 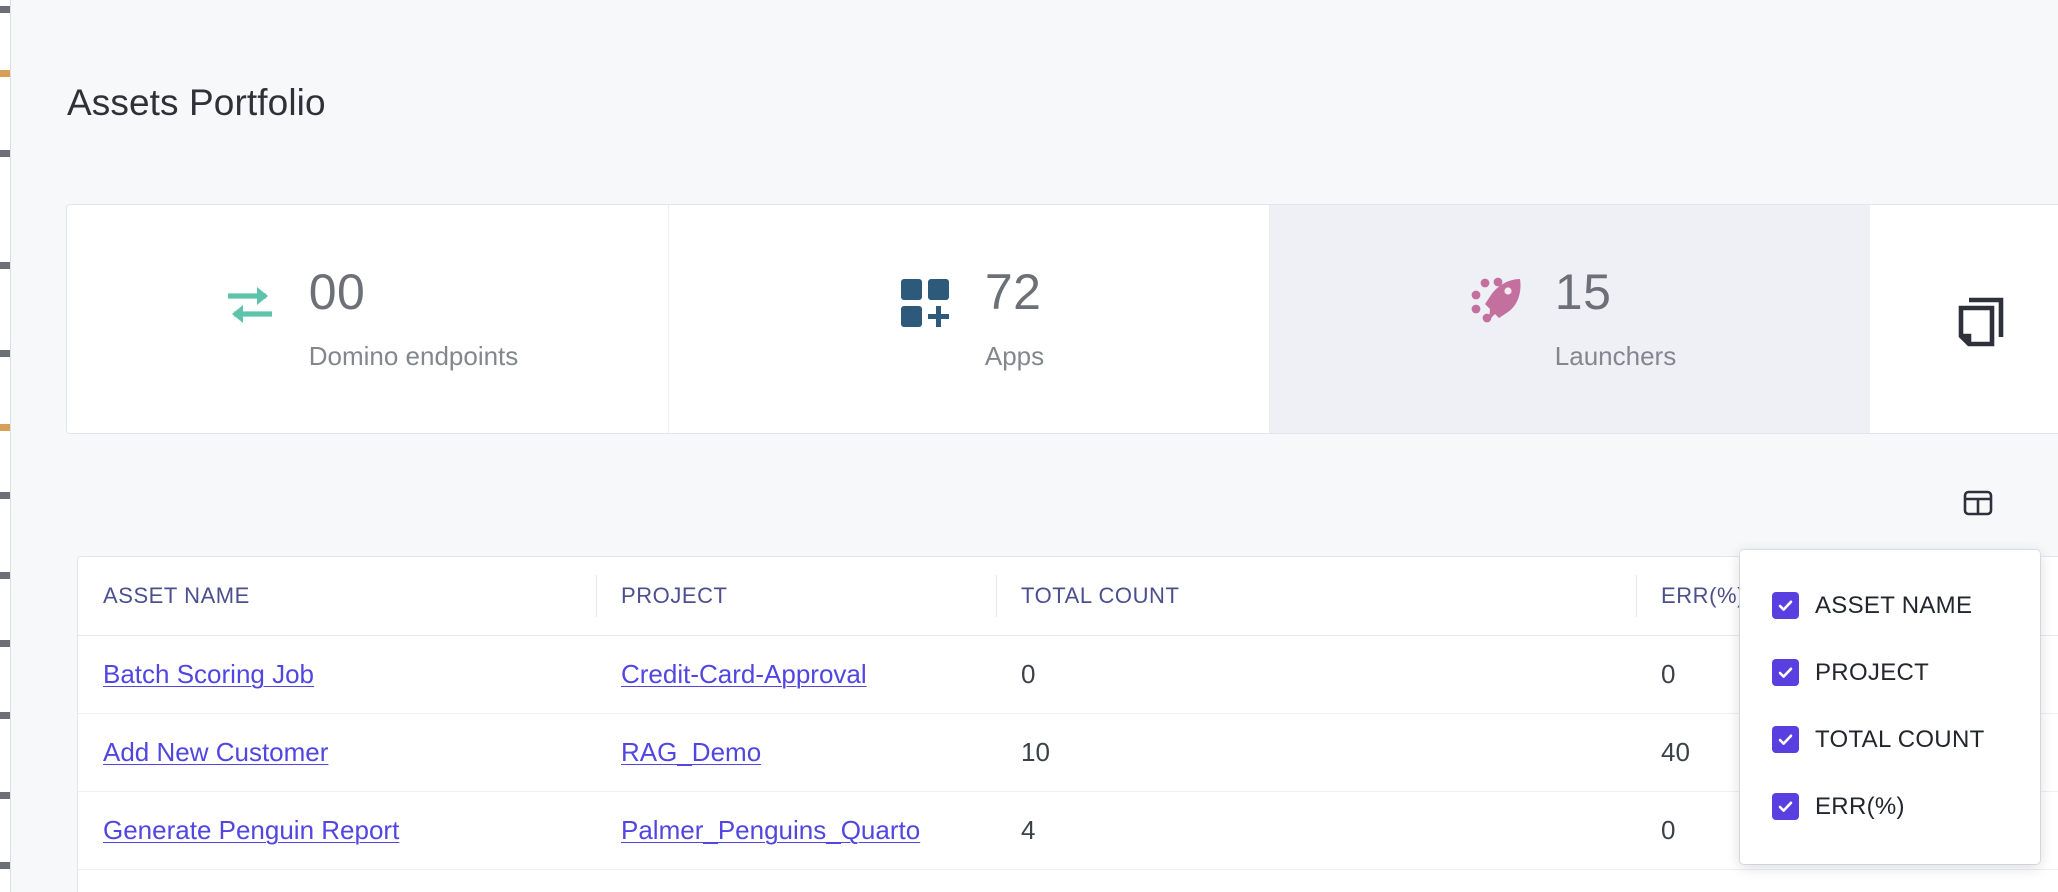 I want to click on page-title: Assets Portfolio, so click(x=196, y=102).